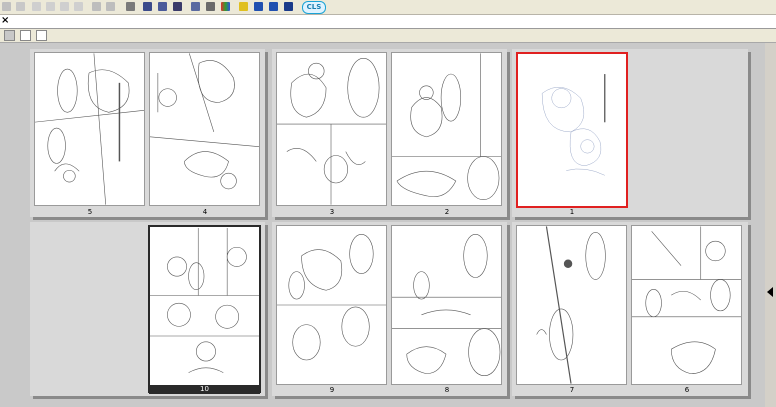 The image size is (776, 407). I want to click on page-view-icon, so click(25, 35).